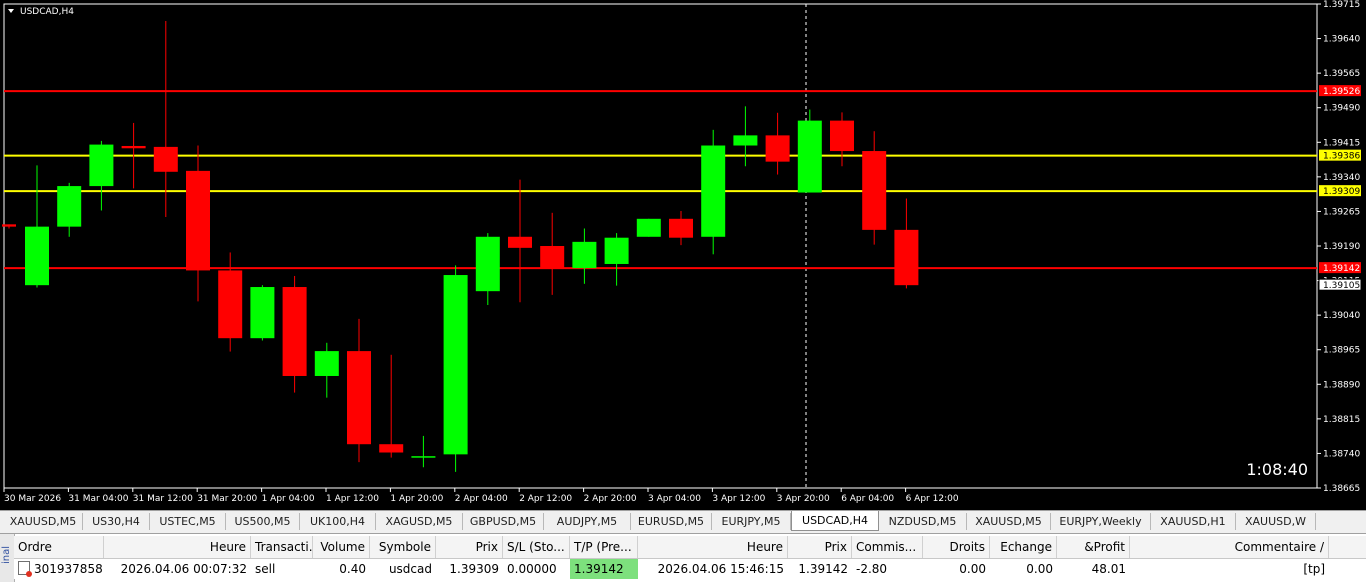  What do you see at coordinates (263, 521) in the screenshot?
I see `chart-tab: US500,M5` at bounding box center [263, 521].